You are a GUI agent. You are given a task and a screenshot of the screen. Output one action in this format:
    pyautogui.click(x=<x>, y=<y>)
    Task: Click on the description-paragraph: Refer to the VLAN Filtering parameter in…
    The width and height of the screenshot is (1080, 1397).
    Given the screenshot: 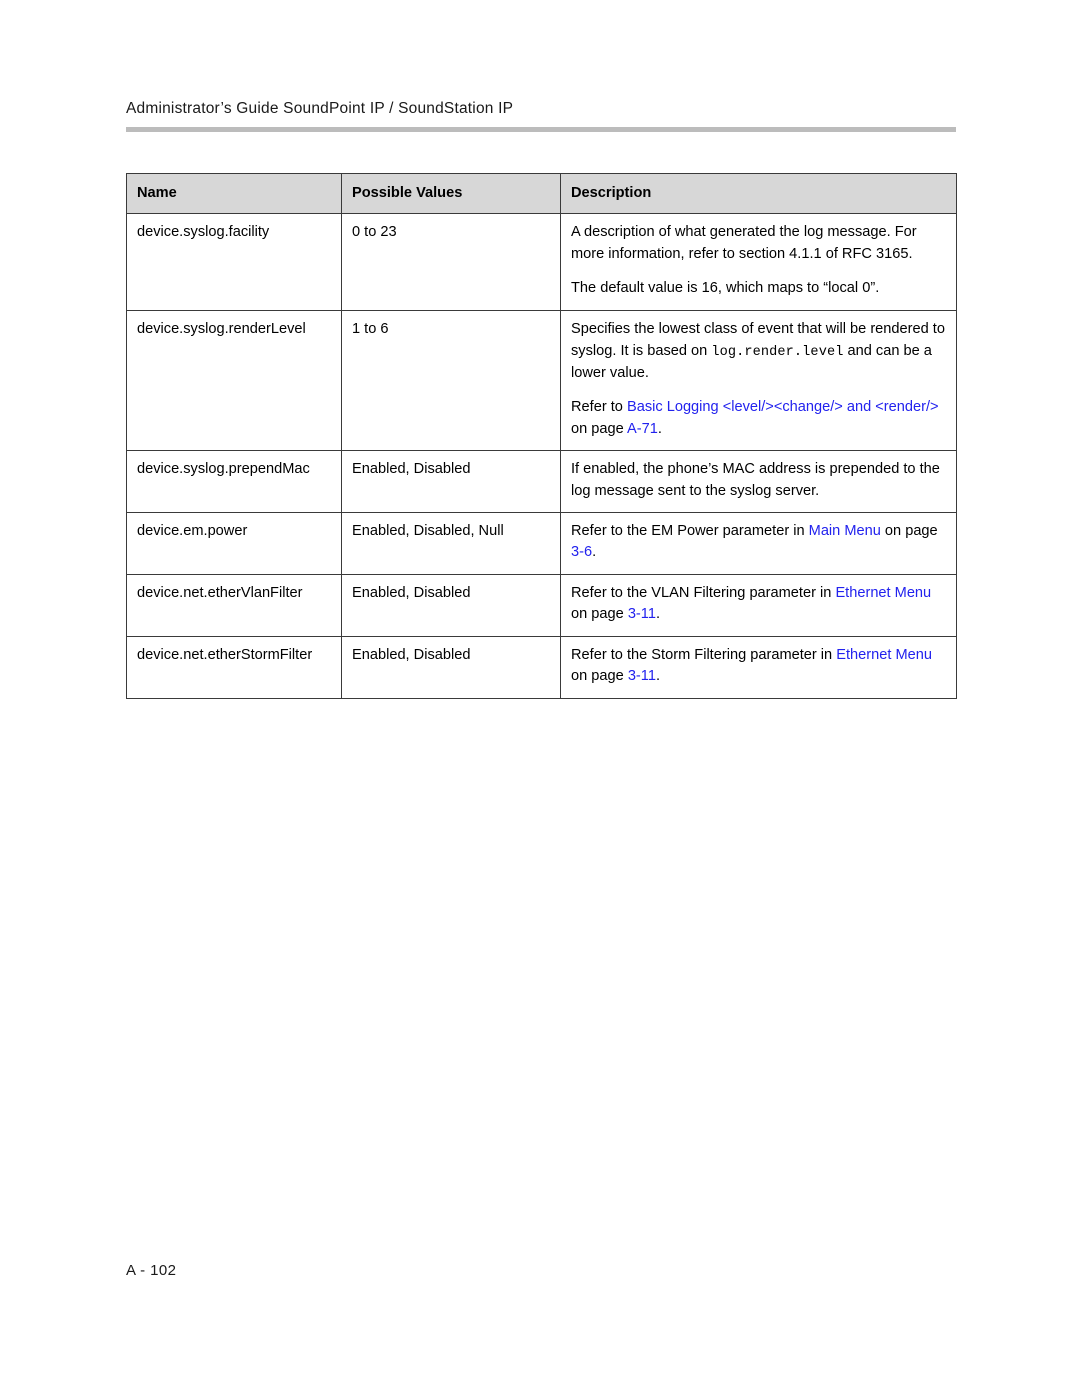 What is the action you would take?
    pyautogui.click(x=758, y=604)
    